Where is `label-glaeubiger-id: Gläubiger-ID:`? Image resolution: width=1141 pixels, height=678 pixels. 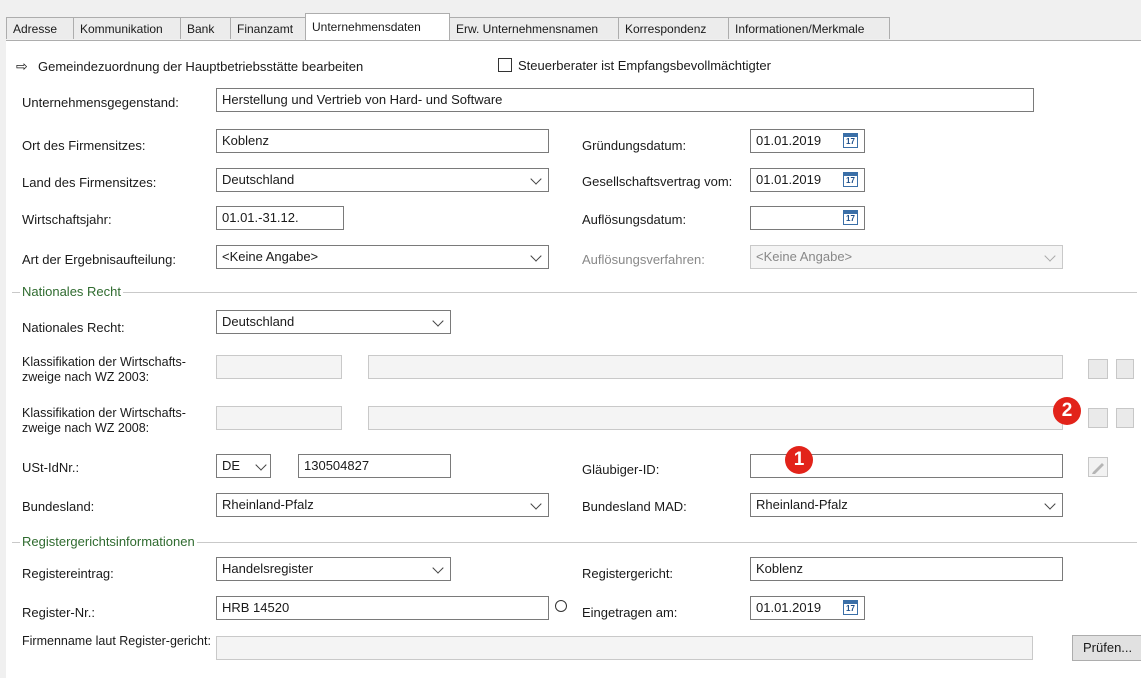
label-glaeubiger-id: Gläubiger-ID: is located at coordinates (621, 469).